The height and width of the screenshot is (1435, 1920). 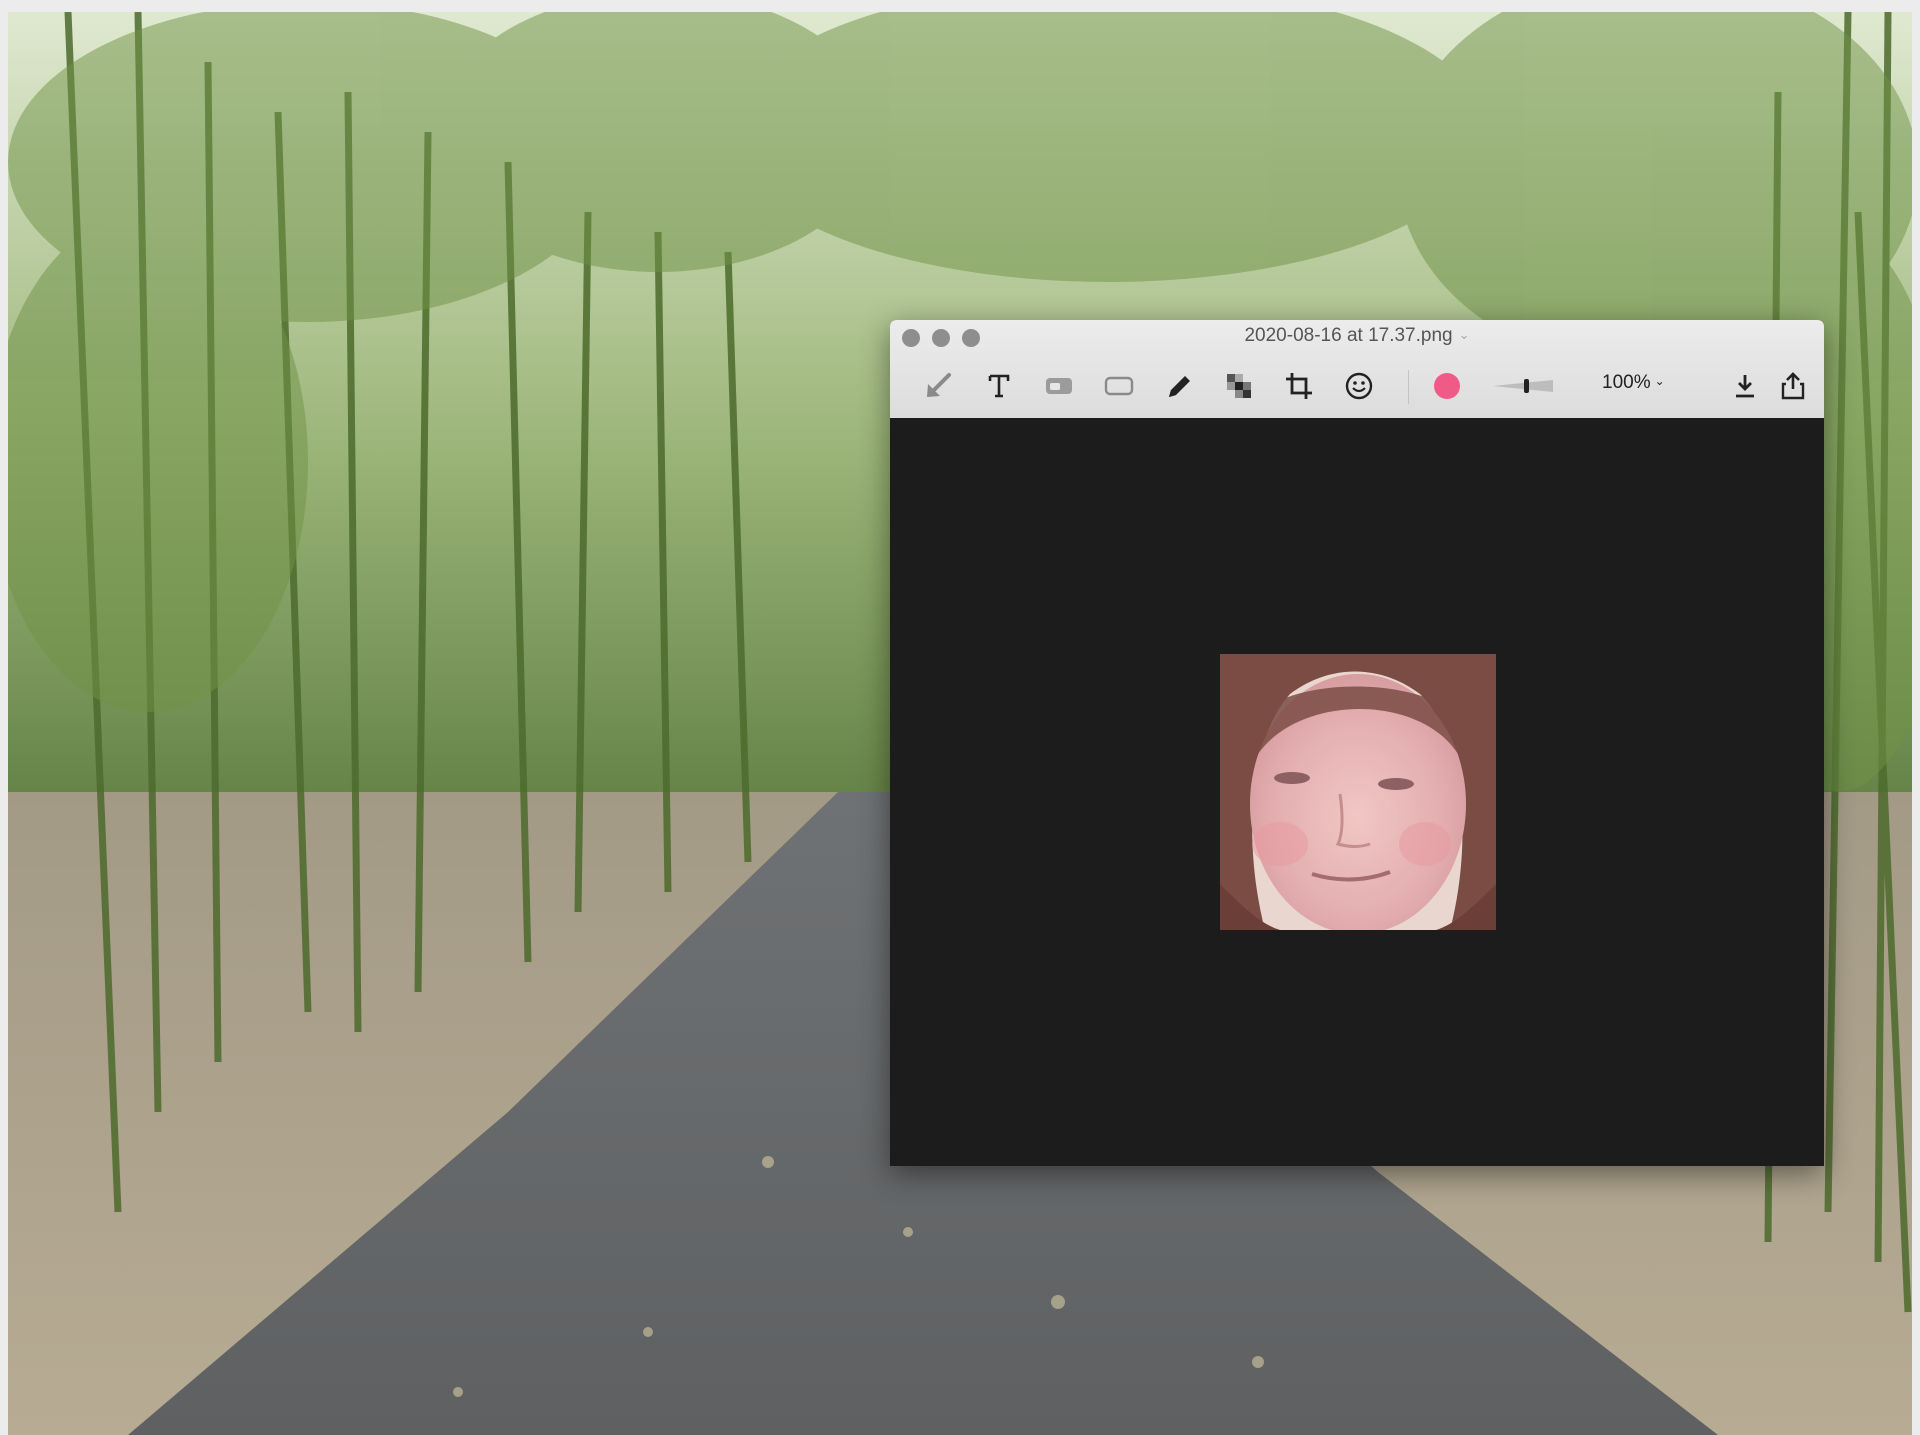 I want to click on title-bar: 2020-08-16 at 17.37.png ⌄ 100% ⌄, so click(x=1357, y=369).